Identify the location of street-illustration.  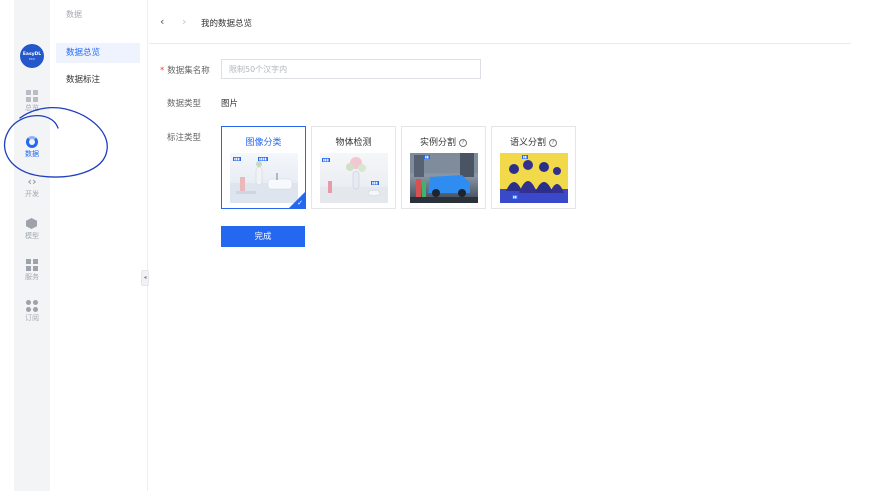
(444, 178).